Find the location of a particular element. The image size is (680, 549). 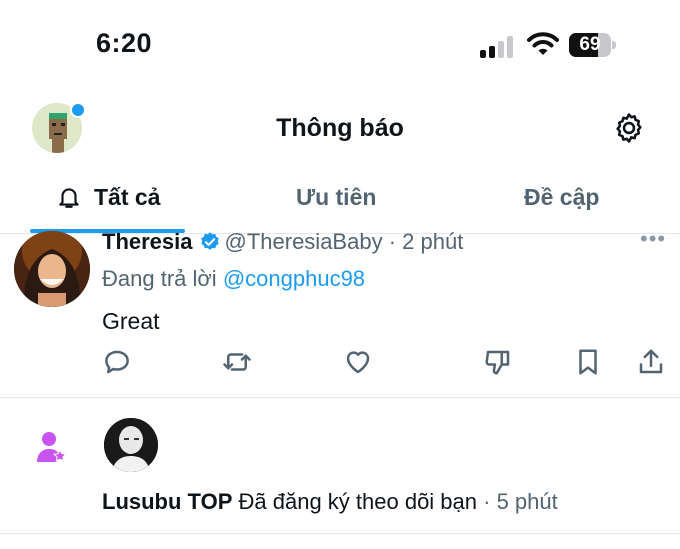

replying-to: Đang trả lời @congphuc98 is located at coordinates (233, 279).